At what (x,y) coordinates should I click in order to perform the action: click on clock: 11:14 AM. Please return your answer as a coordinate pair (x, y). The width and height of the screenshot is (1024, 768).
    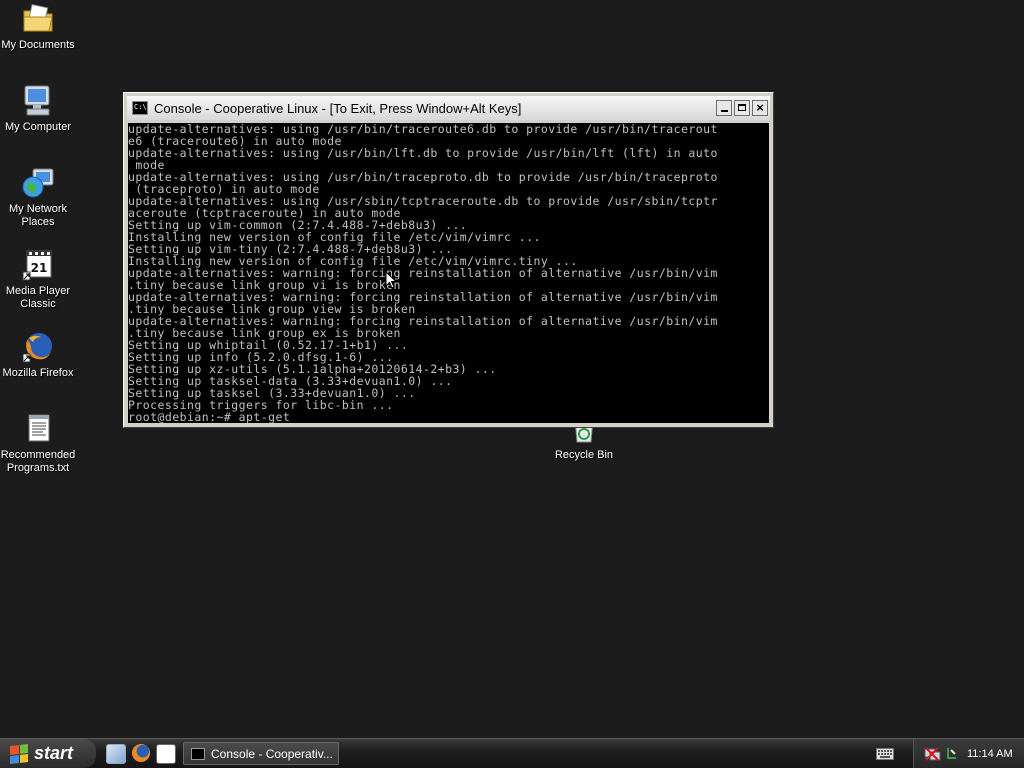
    Looking at the image, I should click on (990, 754).